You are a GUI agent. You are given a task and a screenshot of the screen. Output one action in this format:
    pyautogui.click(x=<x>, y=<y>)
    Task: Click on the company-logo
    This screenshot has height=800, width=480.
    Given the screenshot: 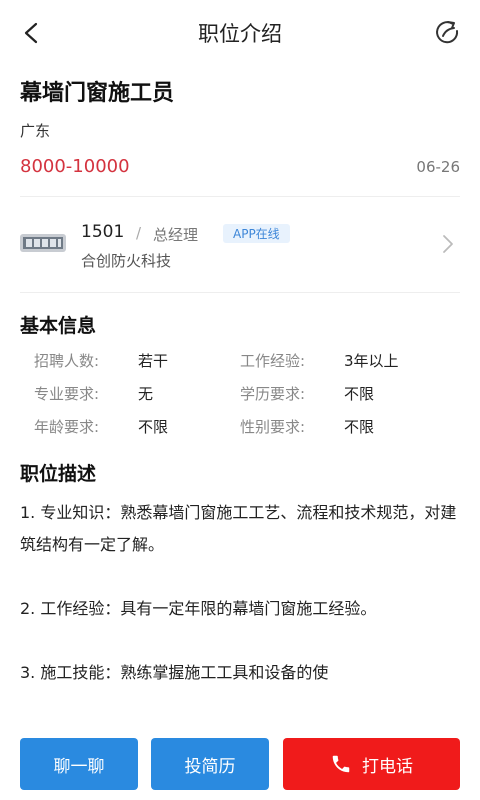 What is the action you would take?
    pyautogui.click(x=43, y=243)
    